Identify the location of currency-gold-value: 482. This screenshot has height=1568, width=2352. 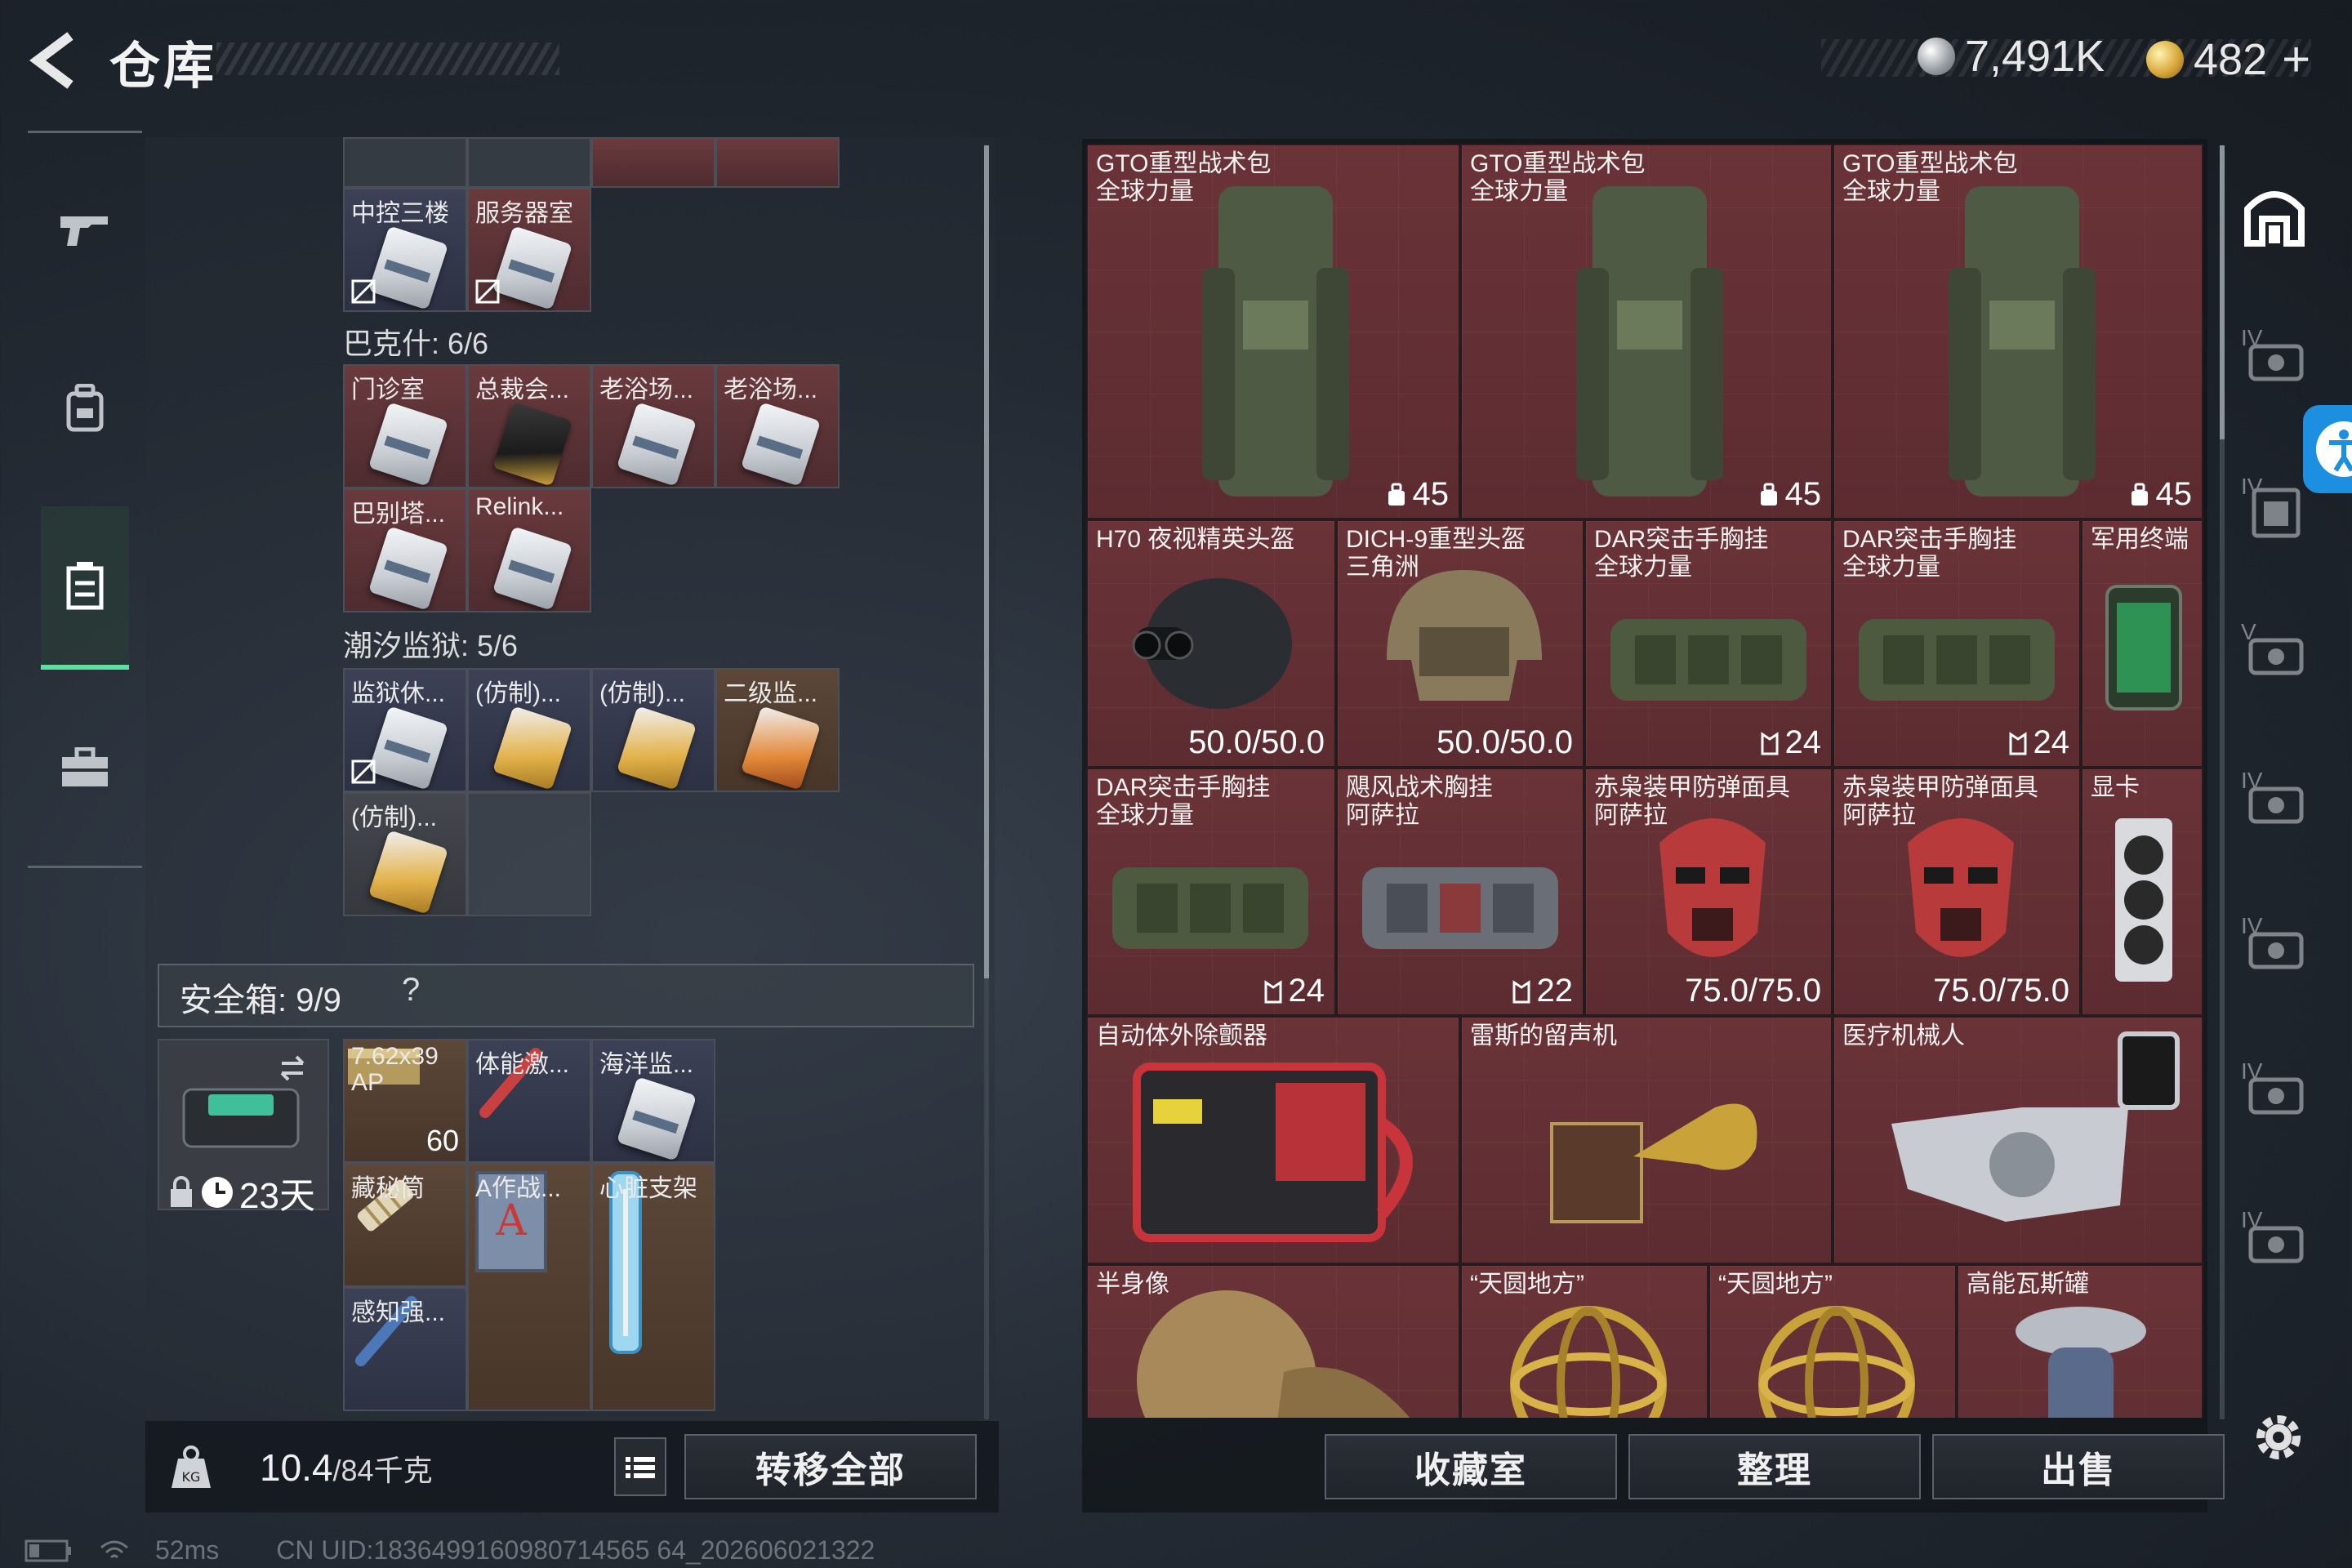
(2231, 59).